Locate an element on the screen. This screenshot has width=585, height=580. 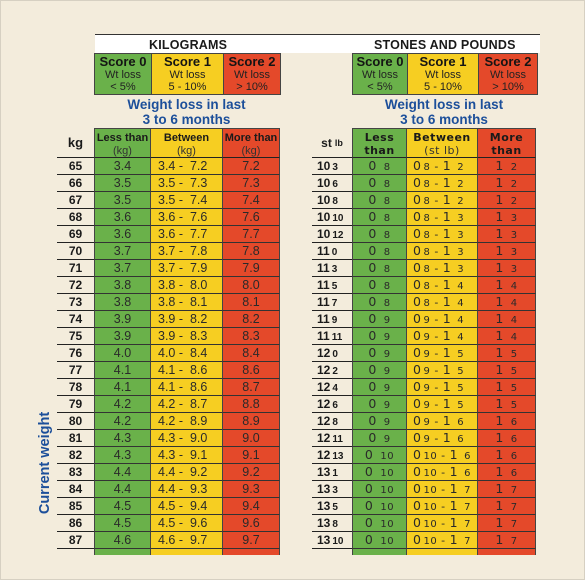
between-value: 4.5 - 9.4 is located at coordinates (187, 506).